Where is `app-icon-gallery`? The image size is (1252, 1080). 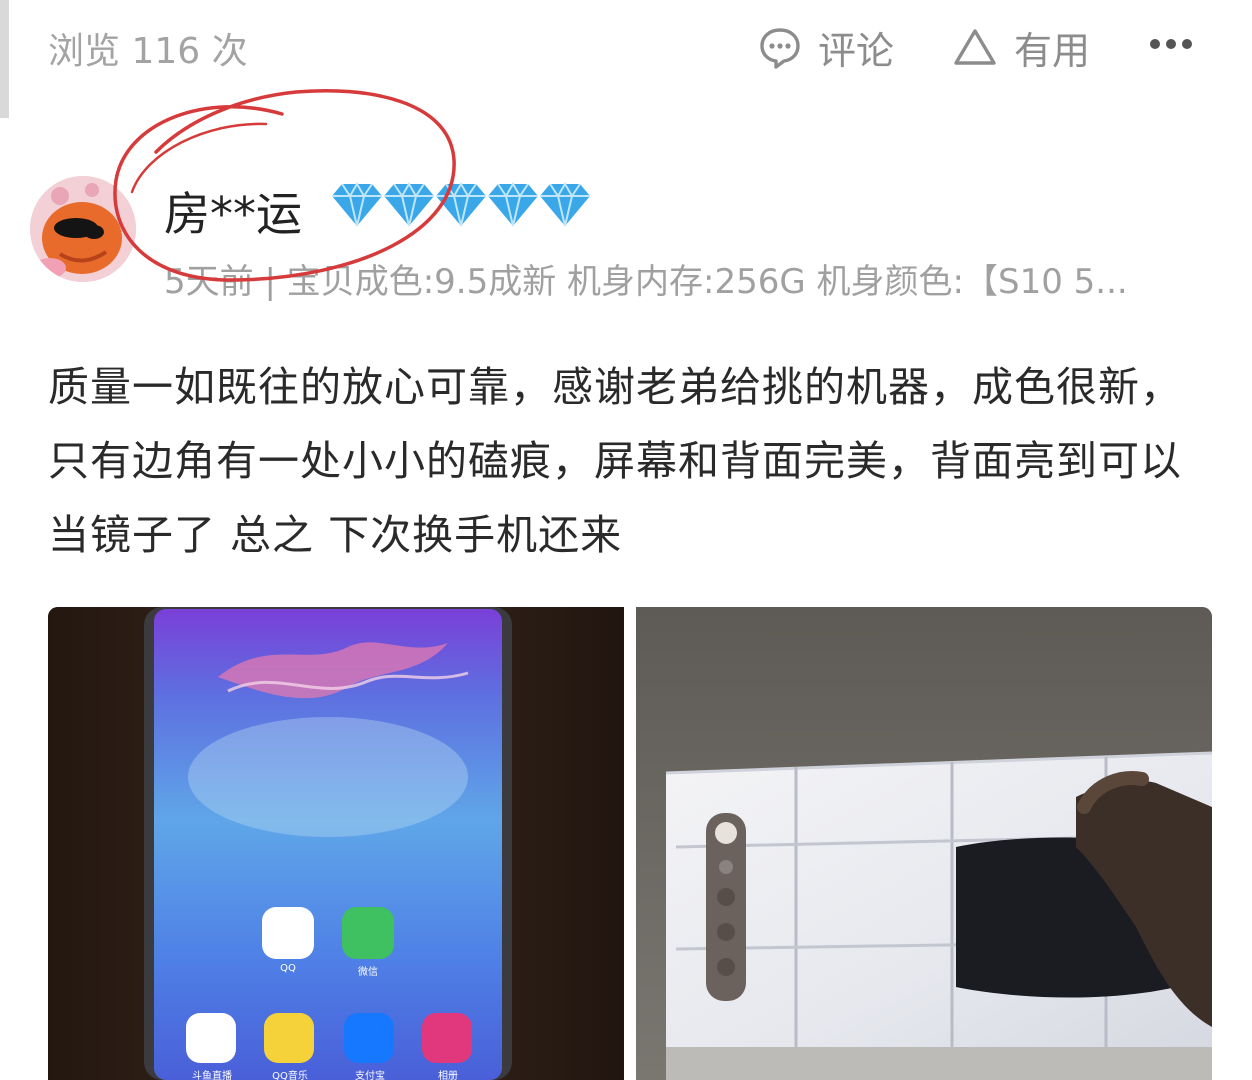 app-icon-gallery is located at coordinates (447, 1038).